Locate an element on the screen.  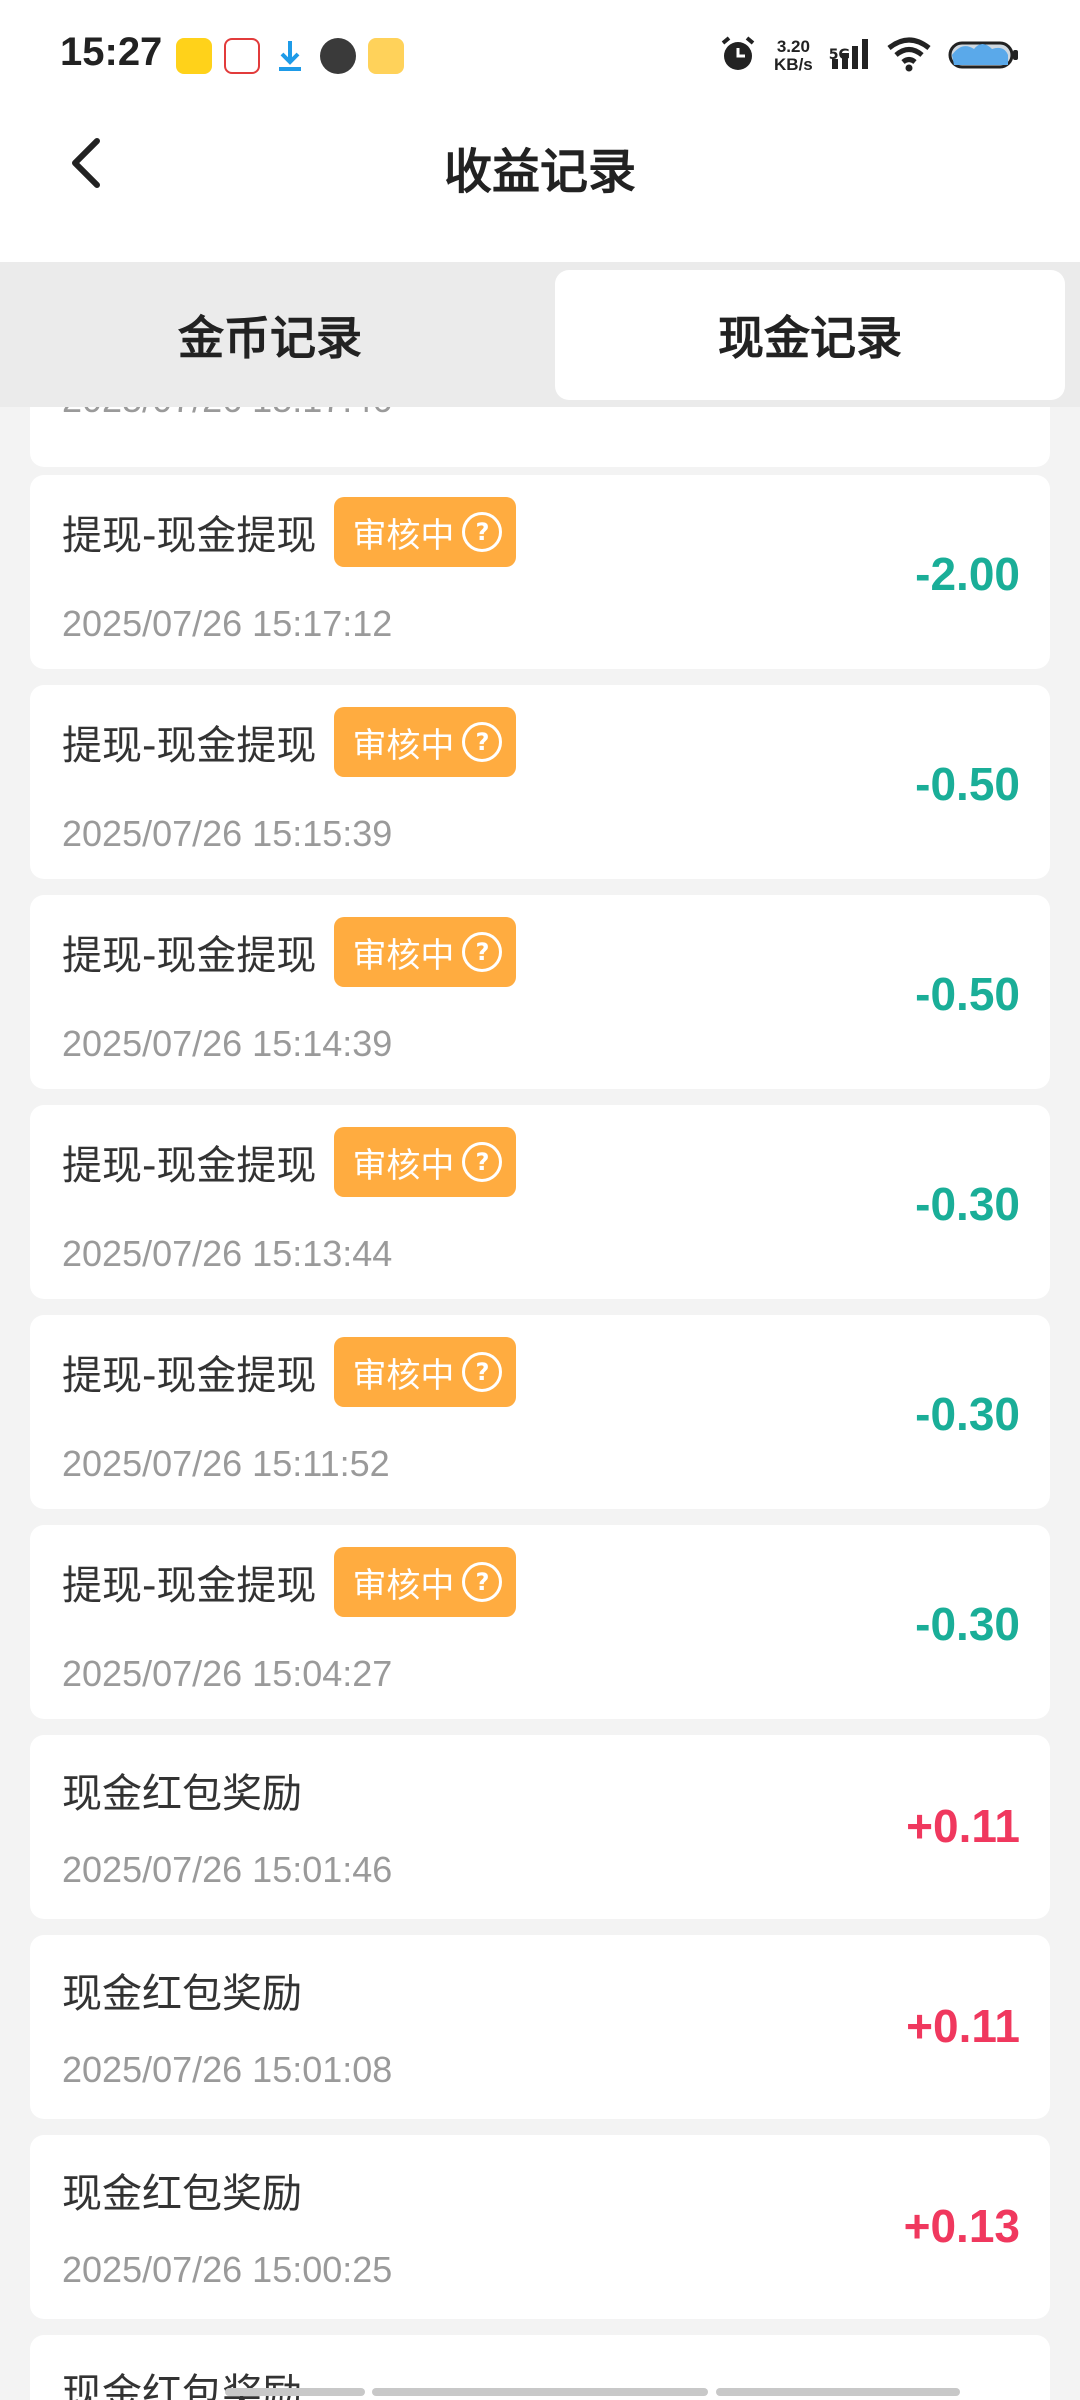
signal-group: 5G is located at coordinates (849, 56).